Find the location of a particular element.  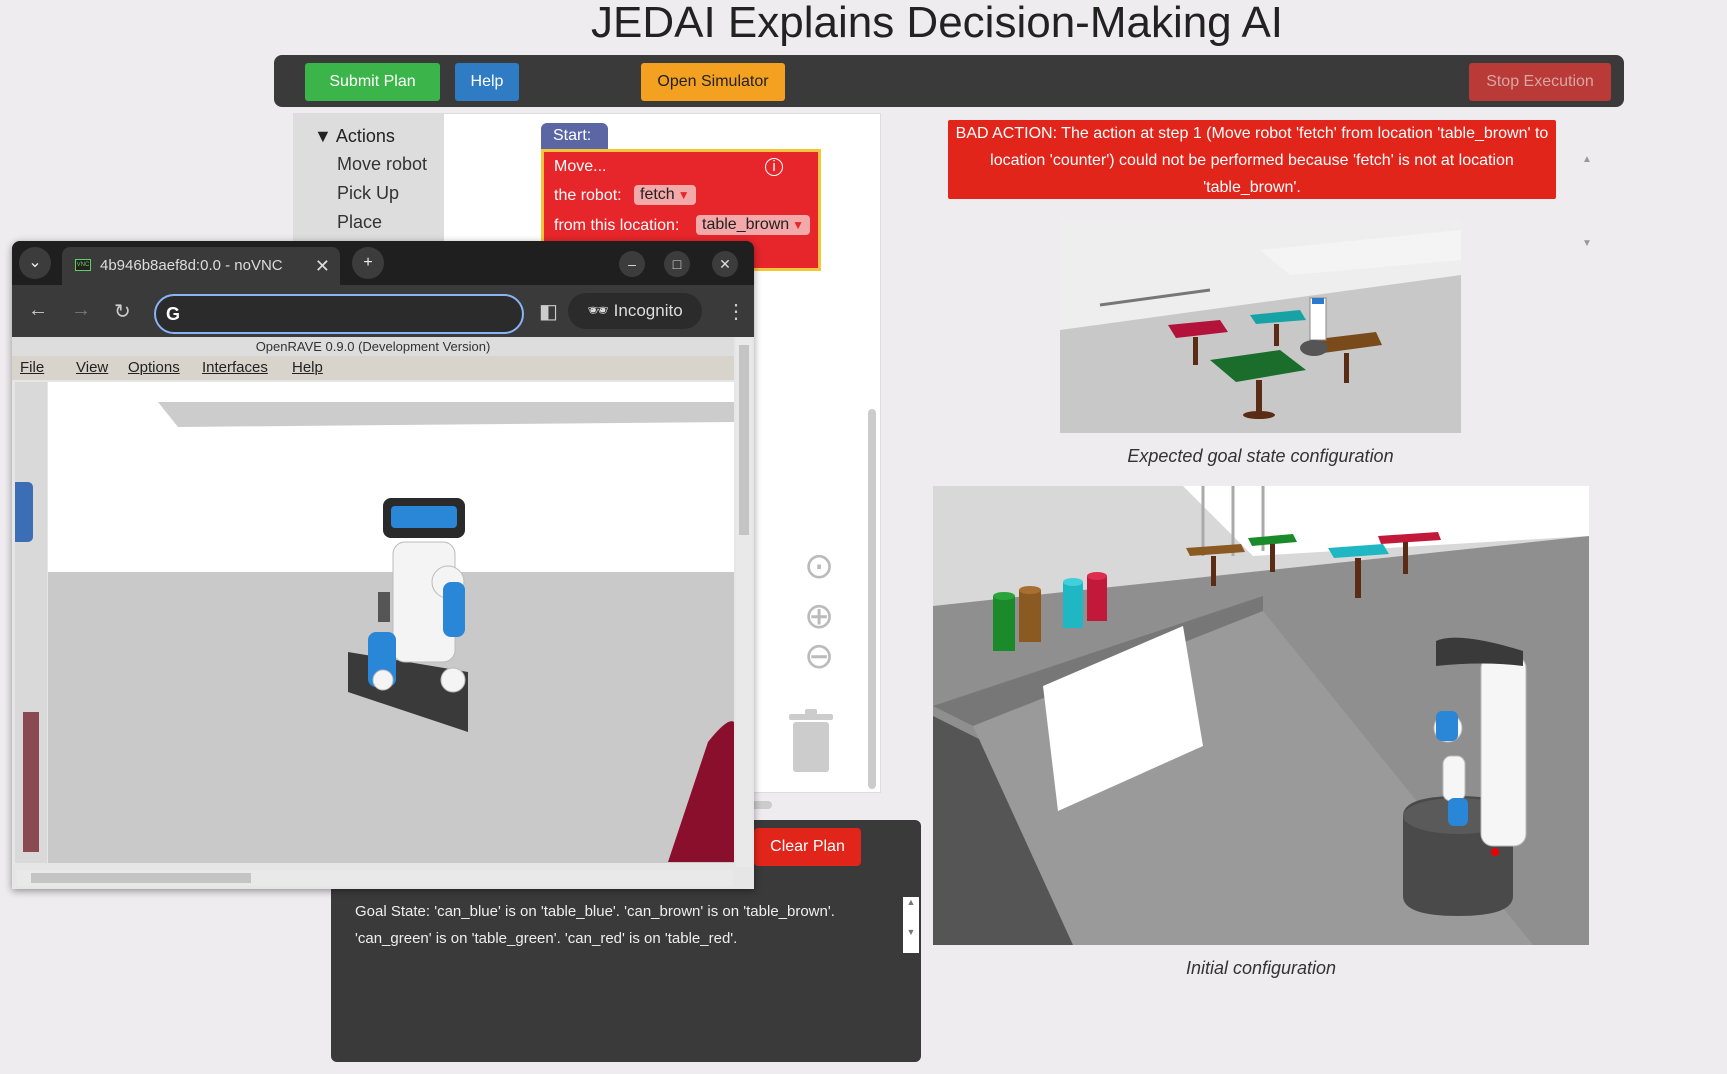

tab-bar: ⌄ VNC 4b946b8aef8d:0.0 - noVNC ✕ + – □ ✕ is located at coordinates (383, 263).